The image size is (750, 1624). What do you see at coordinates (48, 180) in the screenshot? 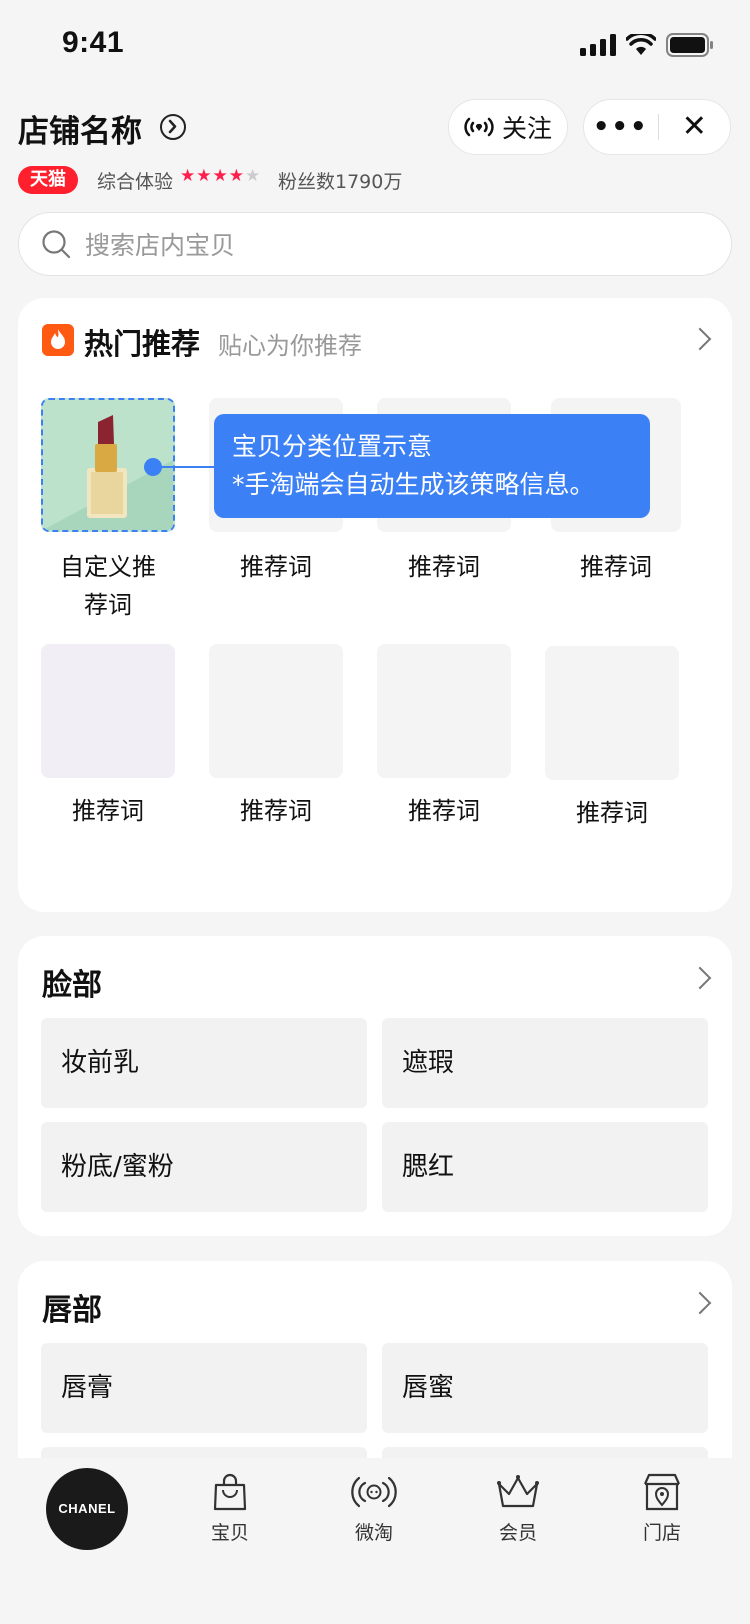
I see `tmall-badge: 天猫` at bounding box center [48, 180].